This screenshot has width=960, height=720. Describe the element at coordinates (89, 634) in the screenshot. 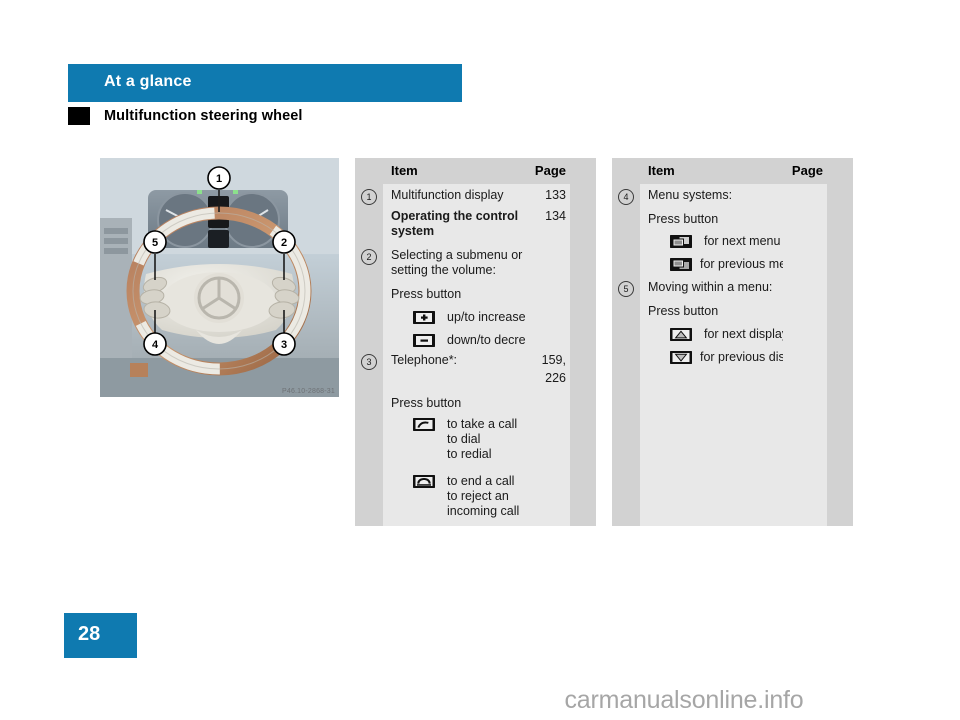

I see `page-number: 28` at that location.